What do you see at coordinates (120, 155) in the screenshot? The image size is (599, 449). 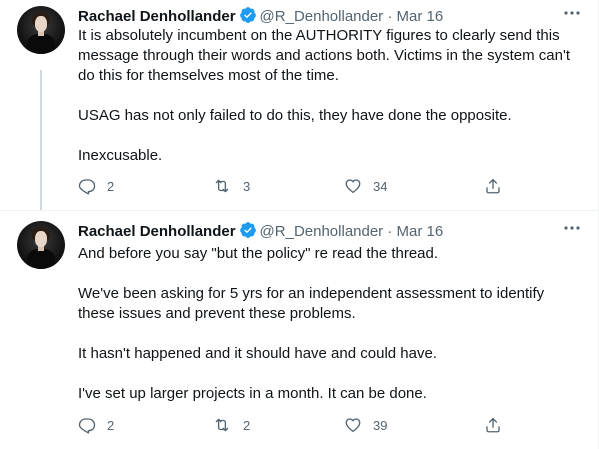 I see `tweet-paragraph: Inexcusable.` at bounding box center [120, 155].